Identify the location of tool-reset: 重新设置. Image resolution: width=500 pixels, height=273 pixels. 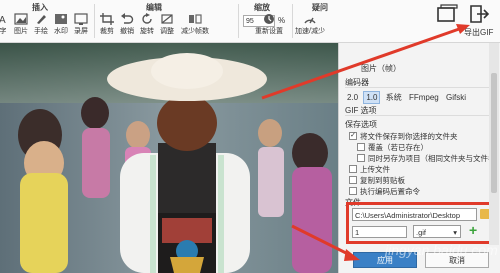
(269, 26).